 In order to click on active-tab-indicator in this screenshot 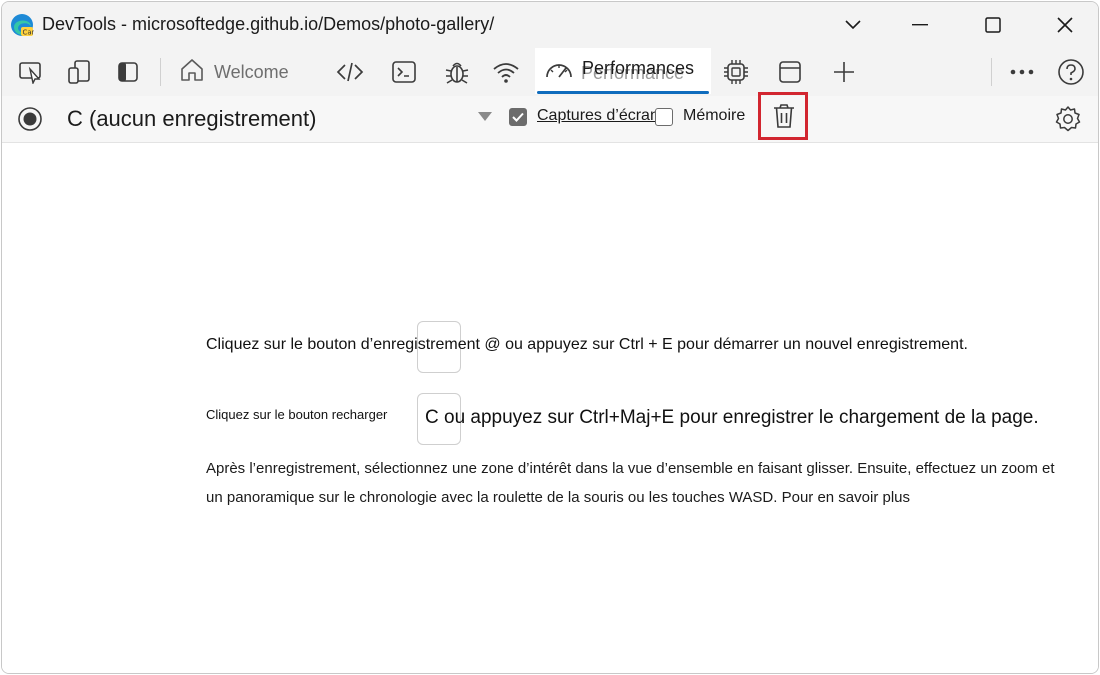, I will do `click(623, 92)`.